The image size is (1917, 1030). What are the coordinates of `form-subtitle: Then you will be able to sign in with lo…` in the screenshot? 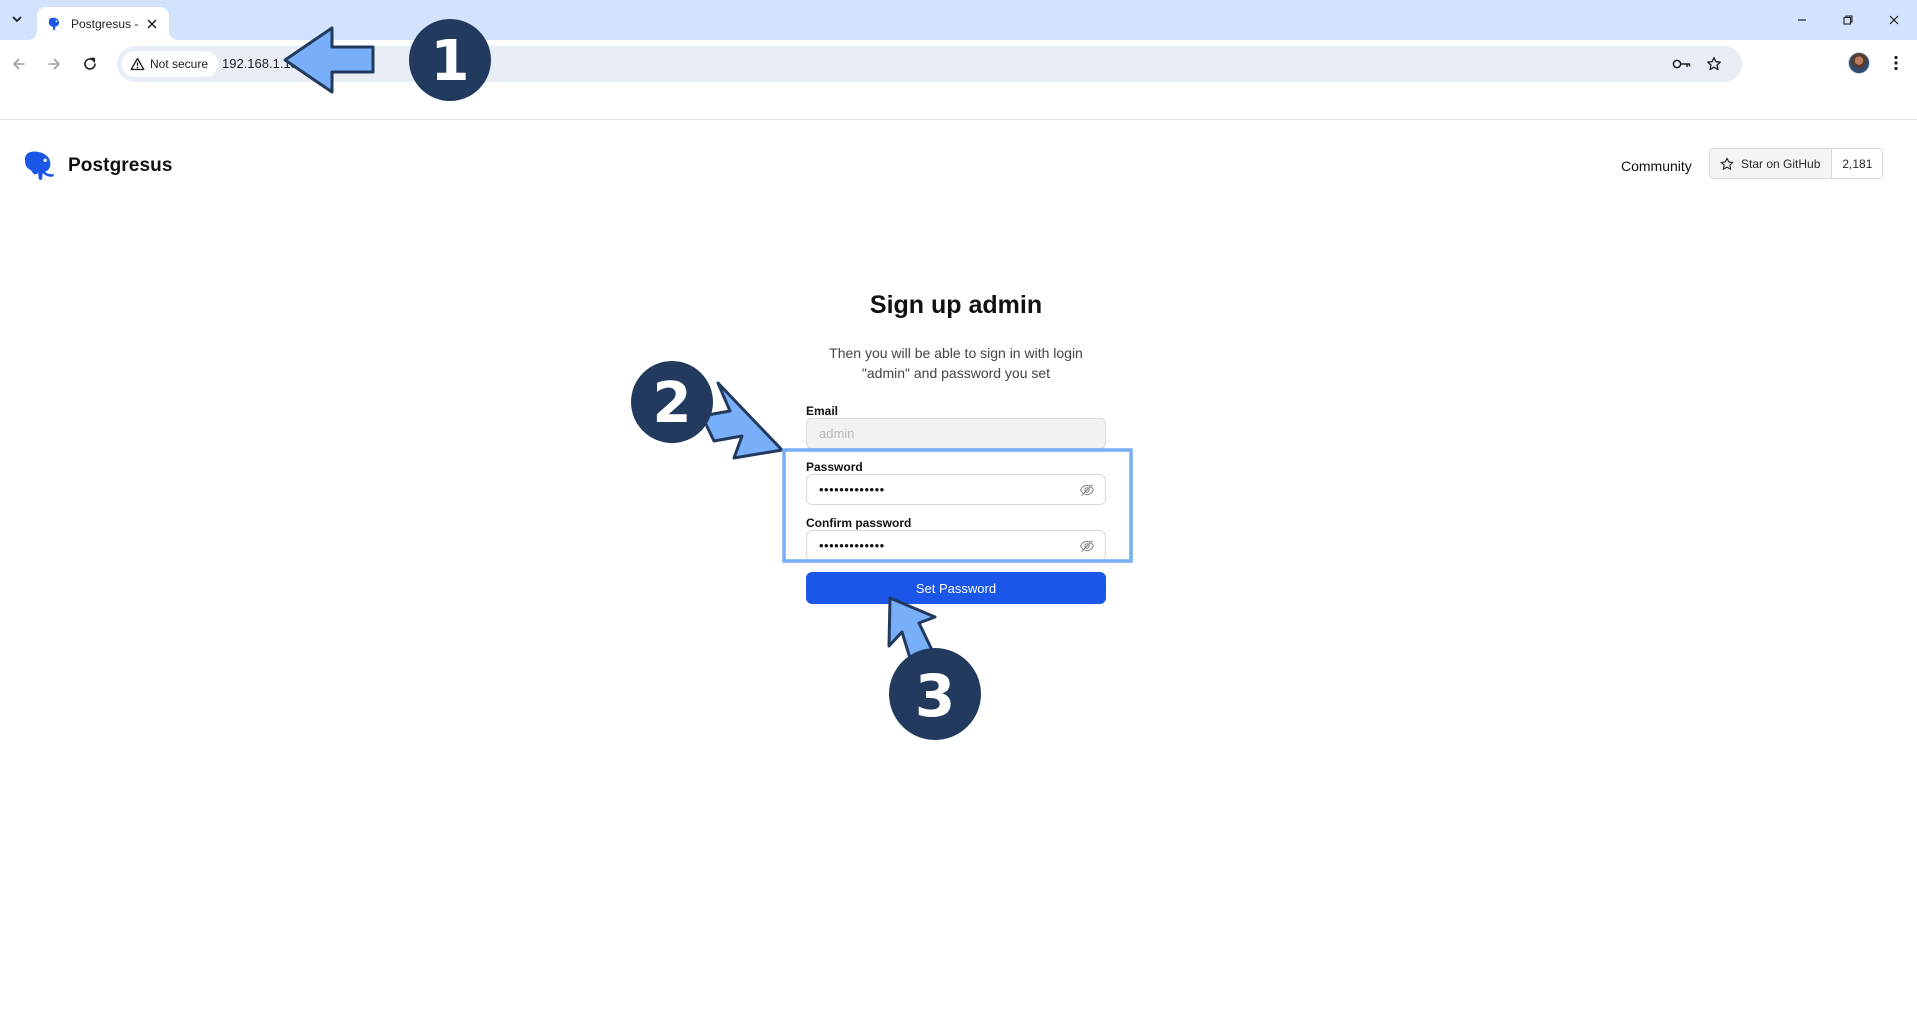 It's located at (956, 363).